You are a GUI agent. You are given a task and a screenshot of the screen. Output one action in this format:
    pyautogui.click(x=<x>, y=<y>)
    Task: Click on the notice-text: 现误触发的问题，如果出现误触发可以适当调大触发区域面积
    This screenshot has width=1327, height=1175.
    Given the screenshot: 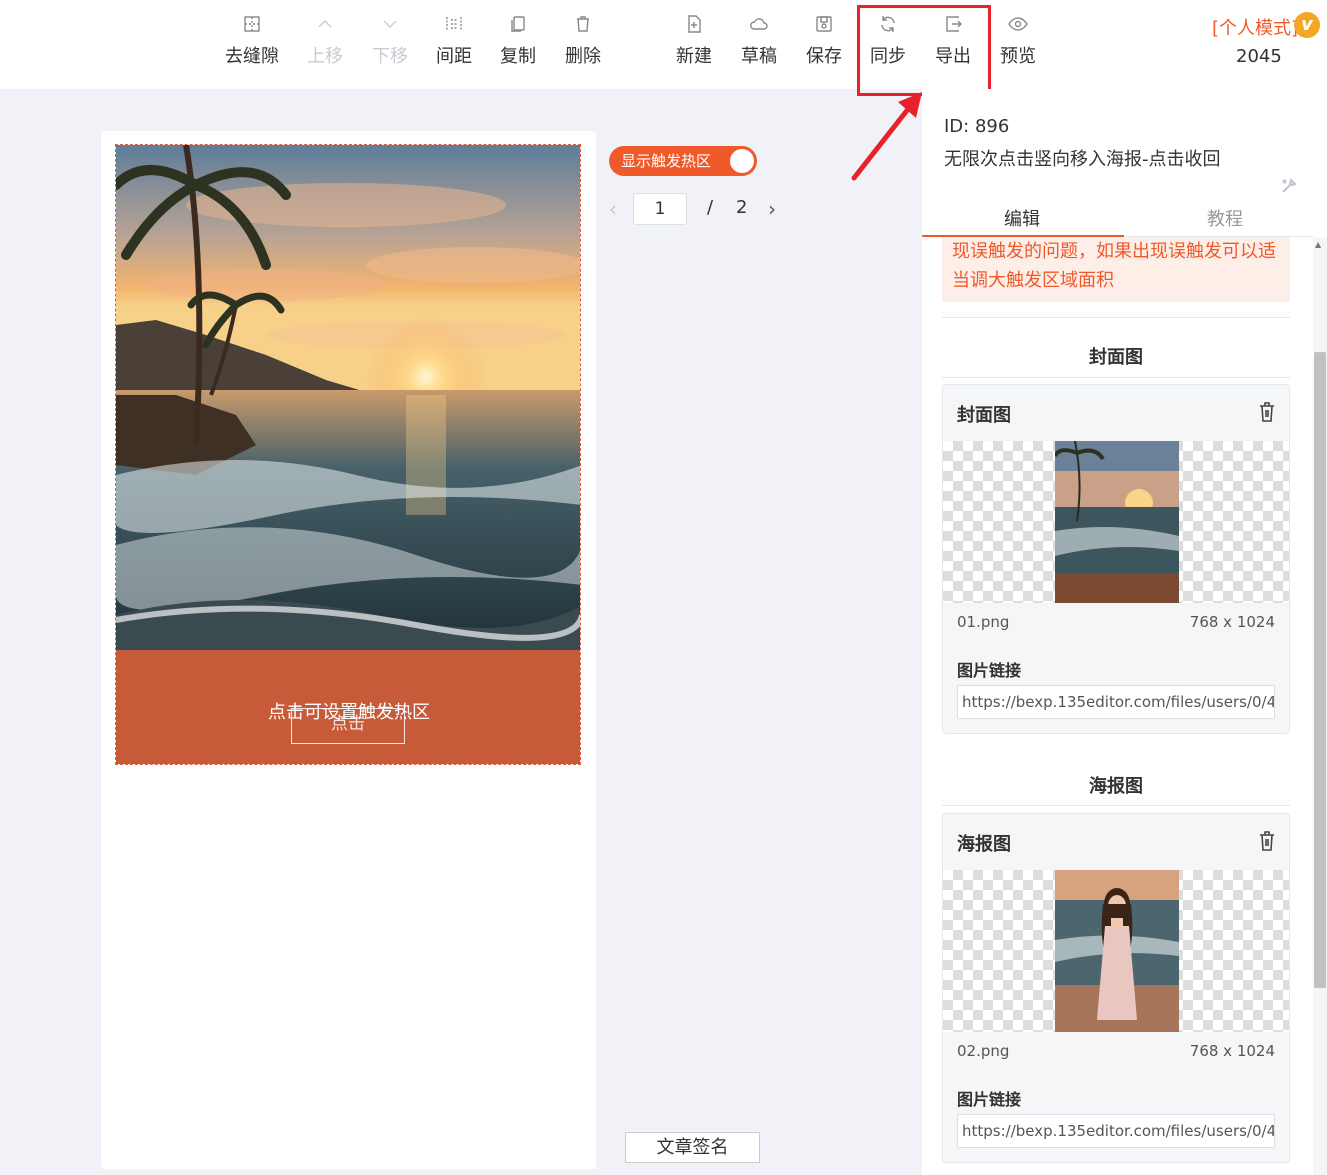 What is the action you would take?
    pyautogui.click(x=1116, y=269)
    